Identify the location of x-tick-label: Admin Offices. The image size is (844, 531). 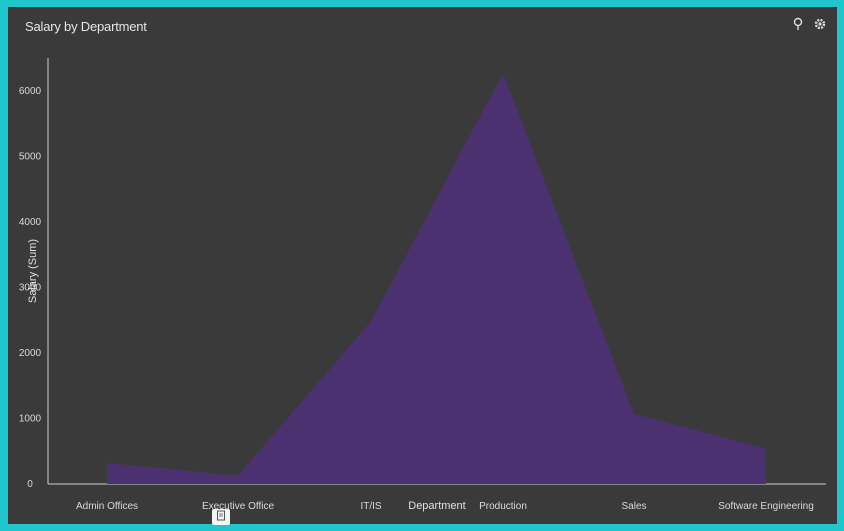
(107, 506).